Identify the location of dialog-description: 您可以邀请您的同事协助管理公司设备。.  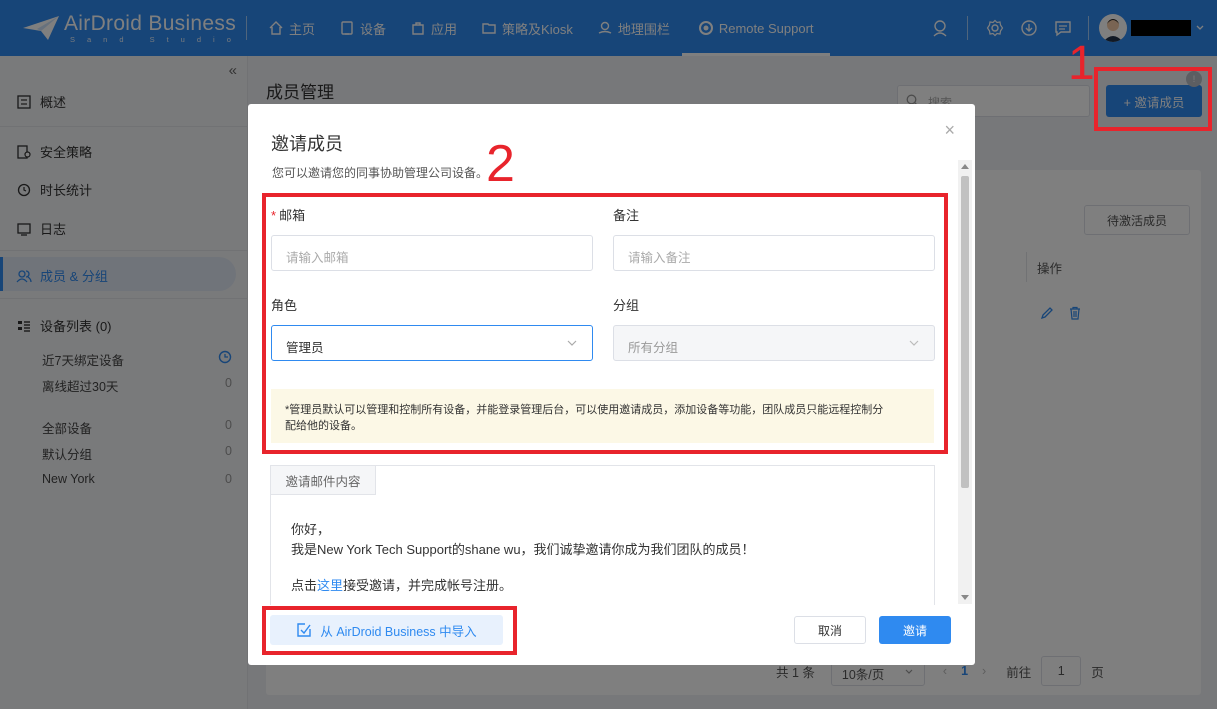
(380, 173).